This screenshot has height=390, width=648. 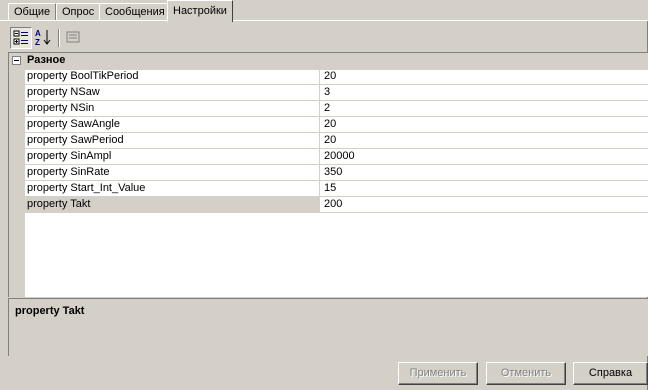 I want to click on sort-az-icon: A Z, so click(x=43, y=38).